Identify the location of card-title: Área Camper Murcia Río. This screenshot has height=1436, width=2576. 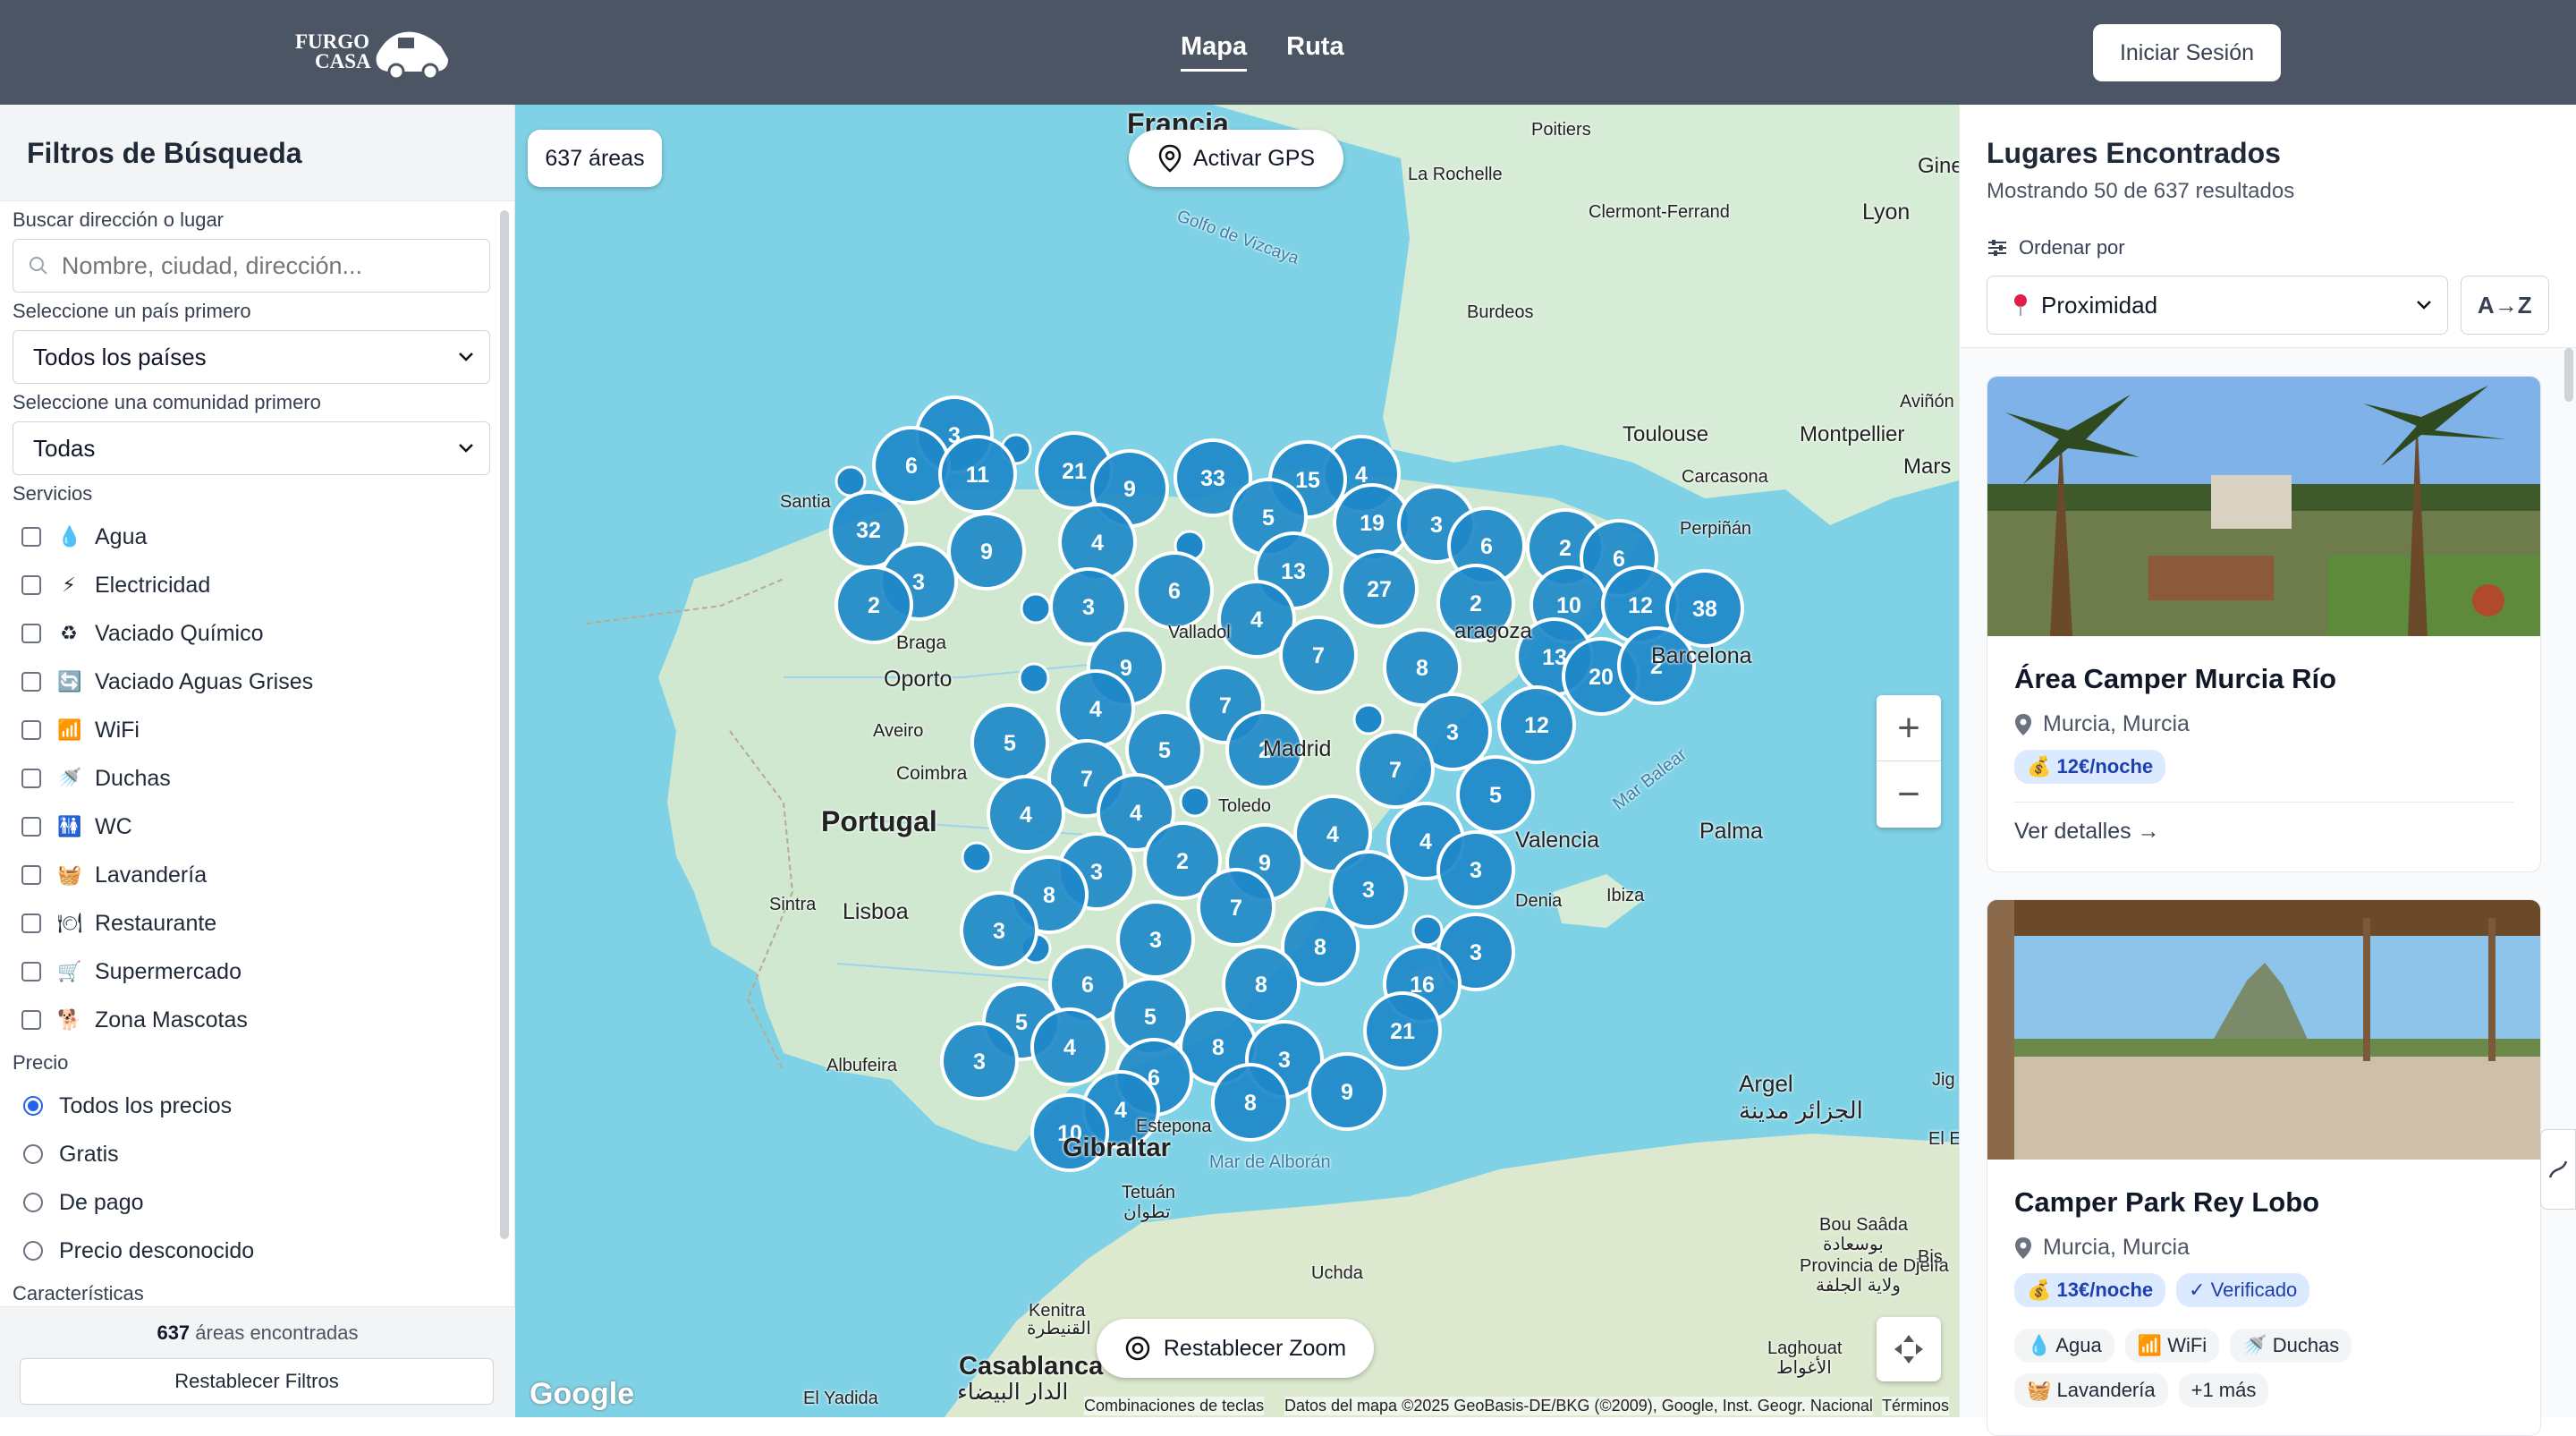
(2263, 679).